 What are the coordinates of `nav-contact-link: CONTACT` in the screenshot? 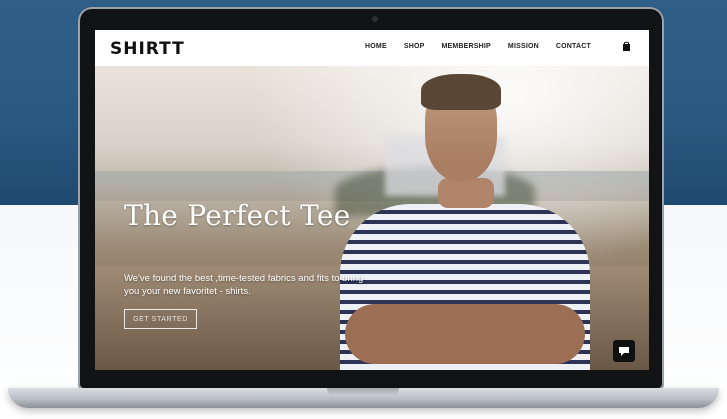 It's located at (573, 46).